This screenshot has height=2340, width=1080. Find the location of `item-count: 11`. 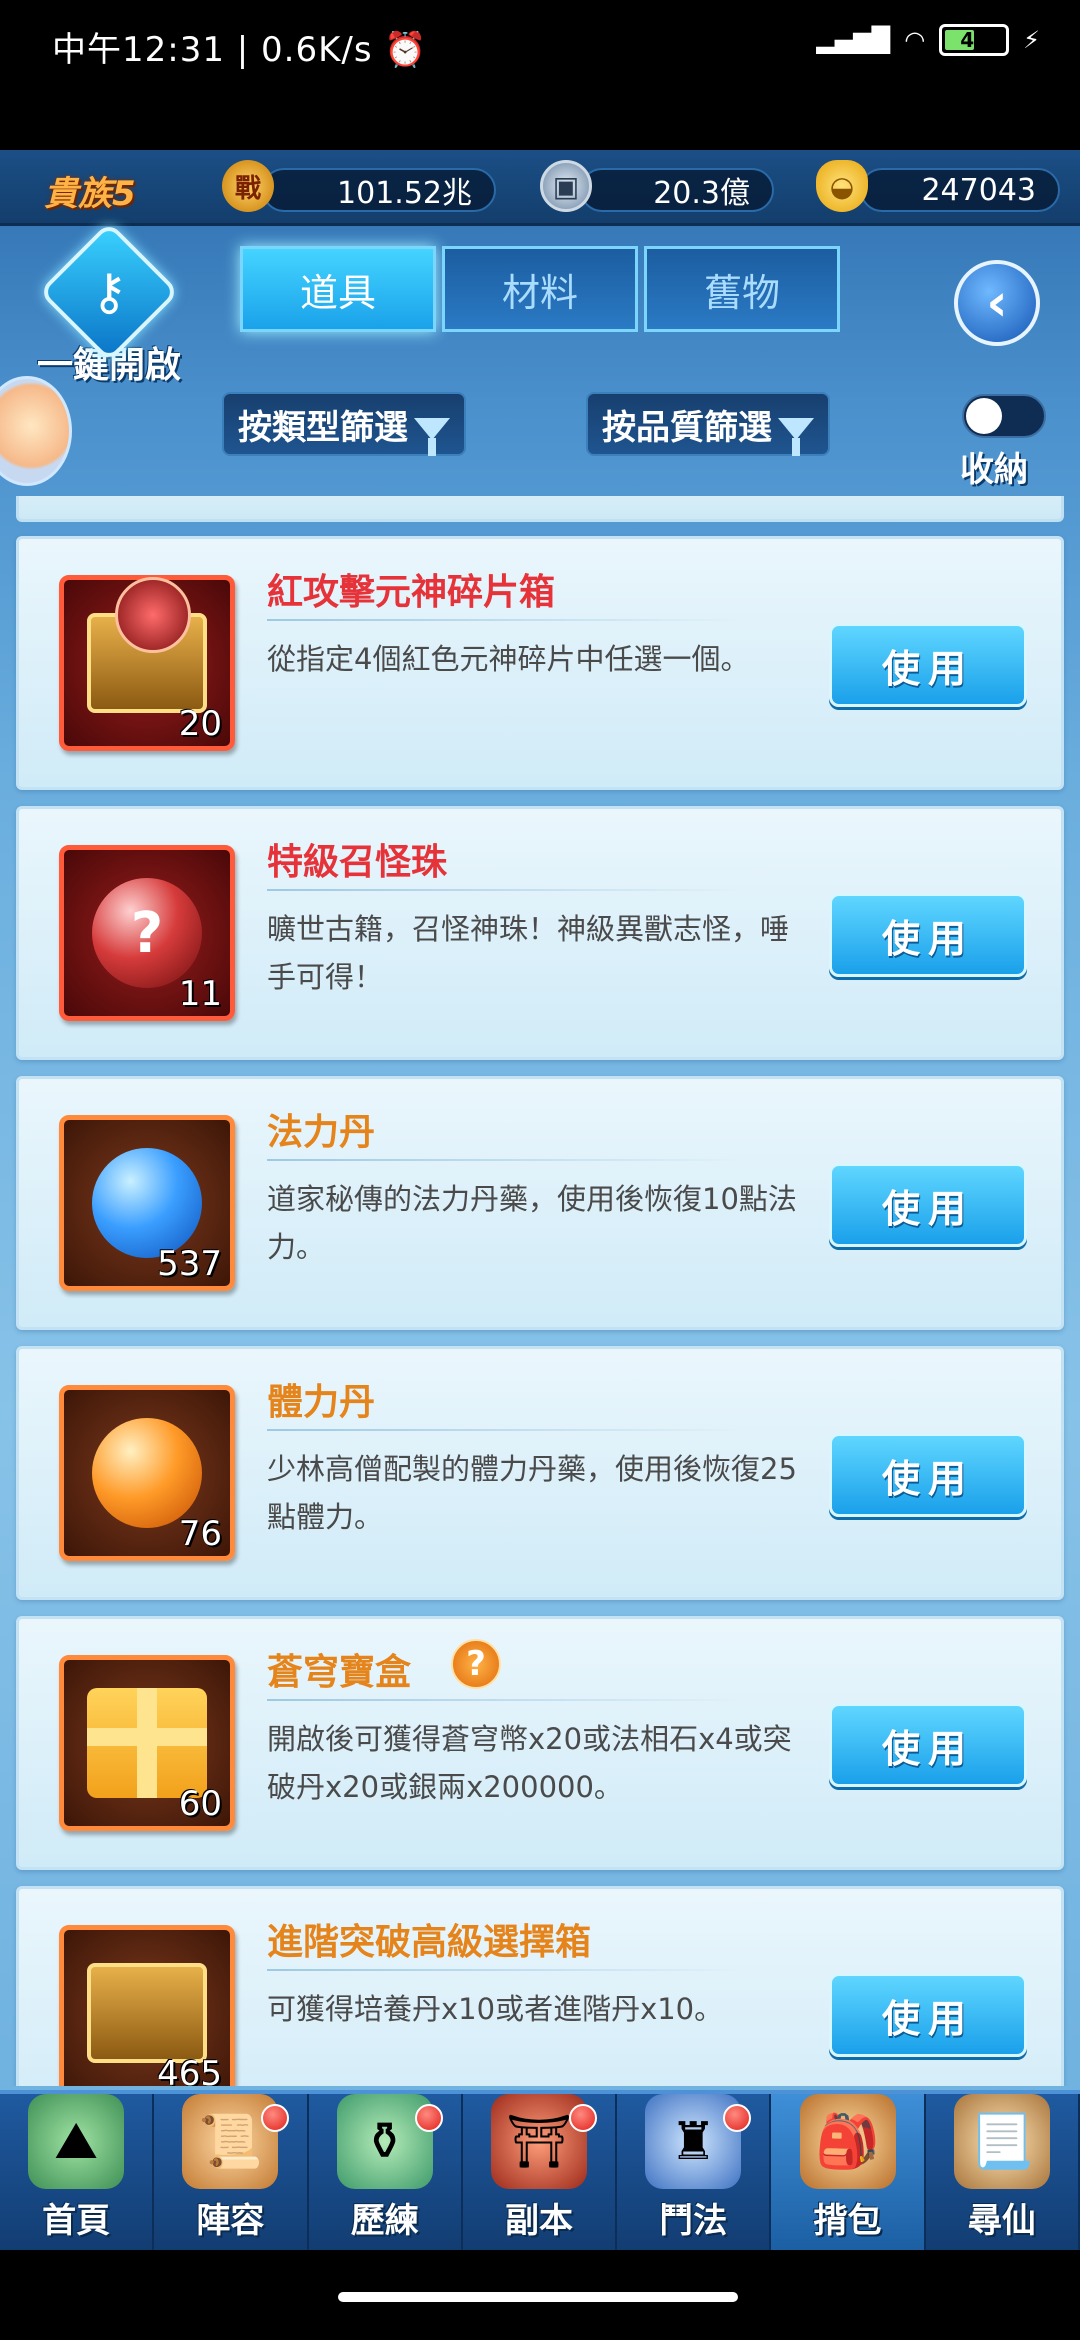

item-count: 11 is located at coordinates (200, 994).